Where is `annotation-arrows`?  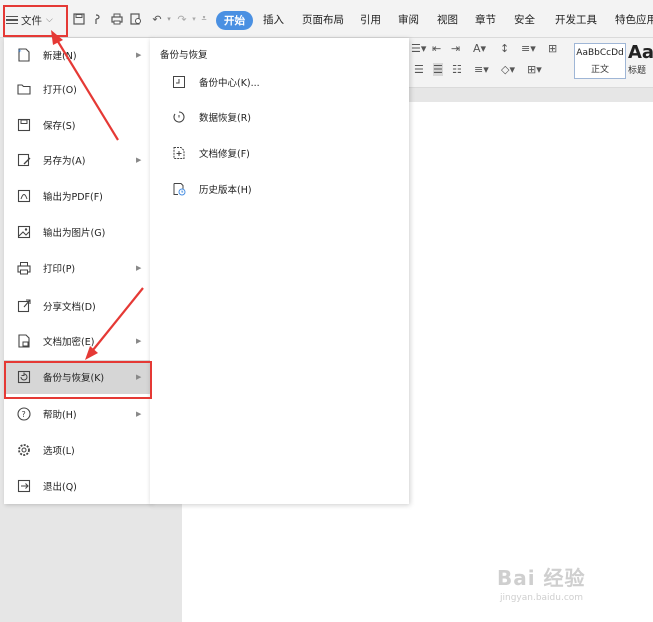
annotation-arrows is located at coordinates (97, 195).